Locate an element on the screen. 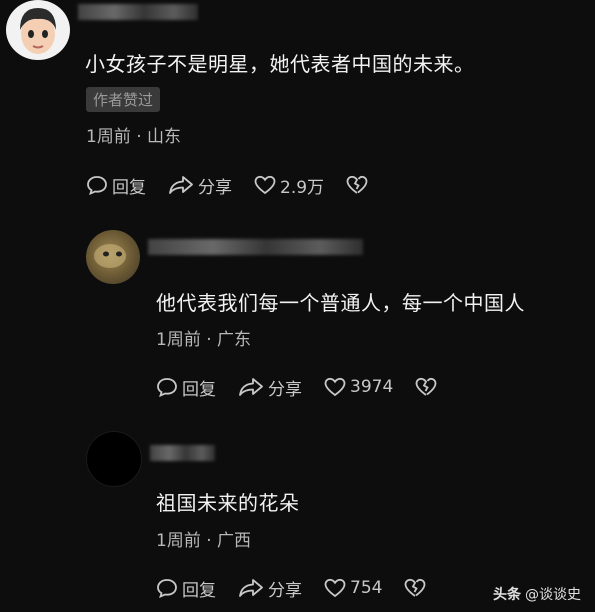 This screenshot has width=595, height=612. watermark-handle: @谈谈史 is located at coordinates (553, 595).